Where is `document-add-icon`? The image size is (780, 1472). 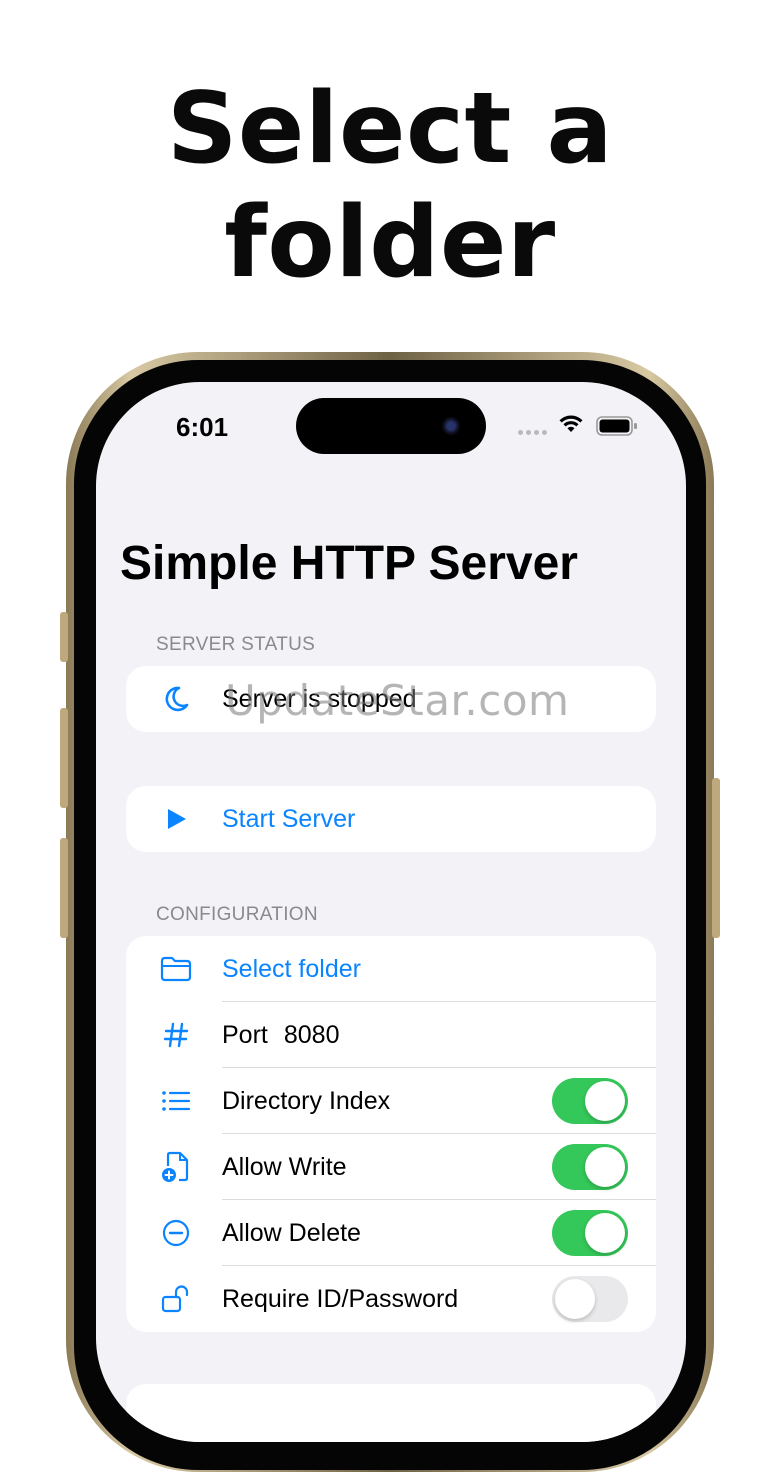
document-add-icon is located at coordinates (176, 1167).